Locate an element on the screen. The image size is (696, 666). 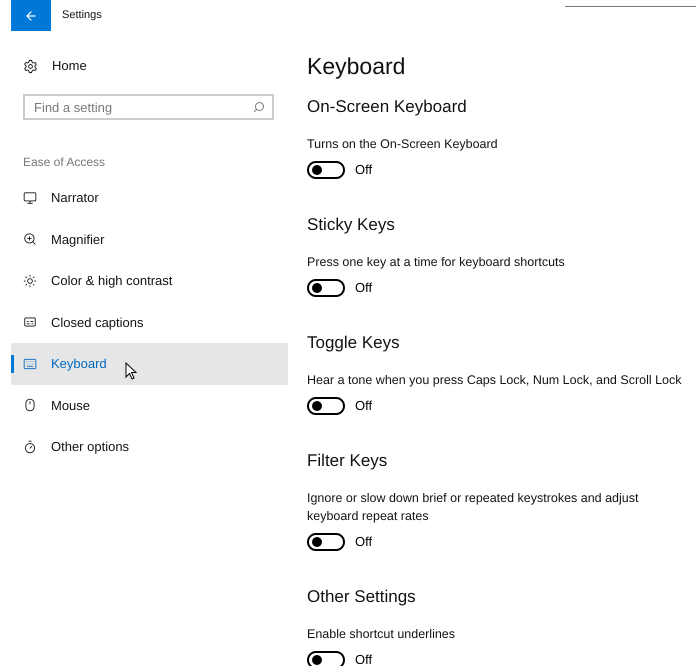
captions-icon is located at coordinates (30, 322).